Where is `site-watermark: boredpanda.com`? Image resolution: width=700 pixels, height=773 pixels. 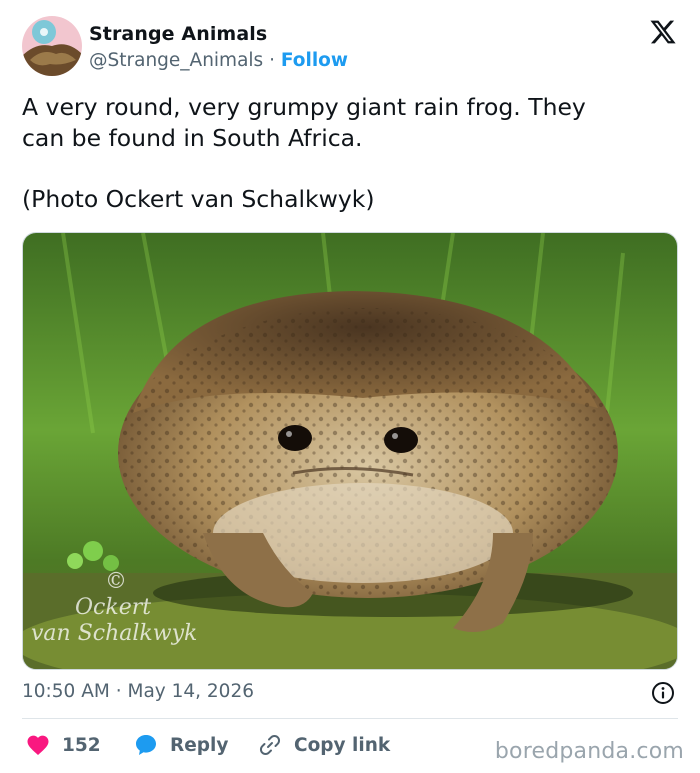
site-watermark: boredpanda.com is located at coordinates (589, 751).